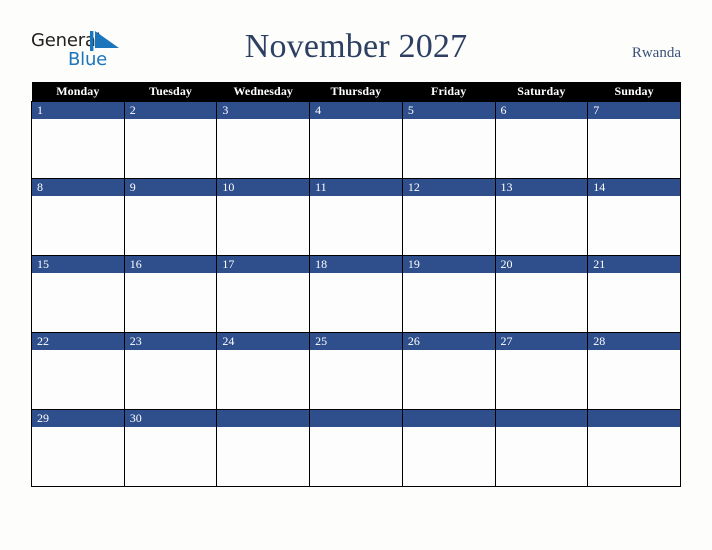 This screenshot has width=712, height=550. I want to click on calendar-day-cell: 14, so click(634, 217).